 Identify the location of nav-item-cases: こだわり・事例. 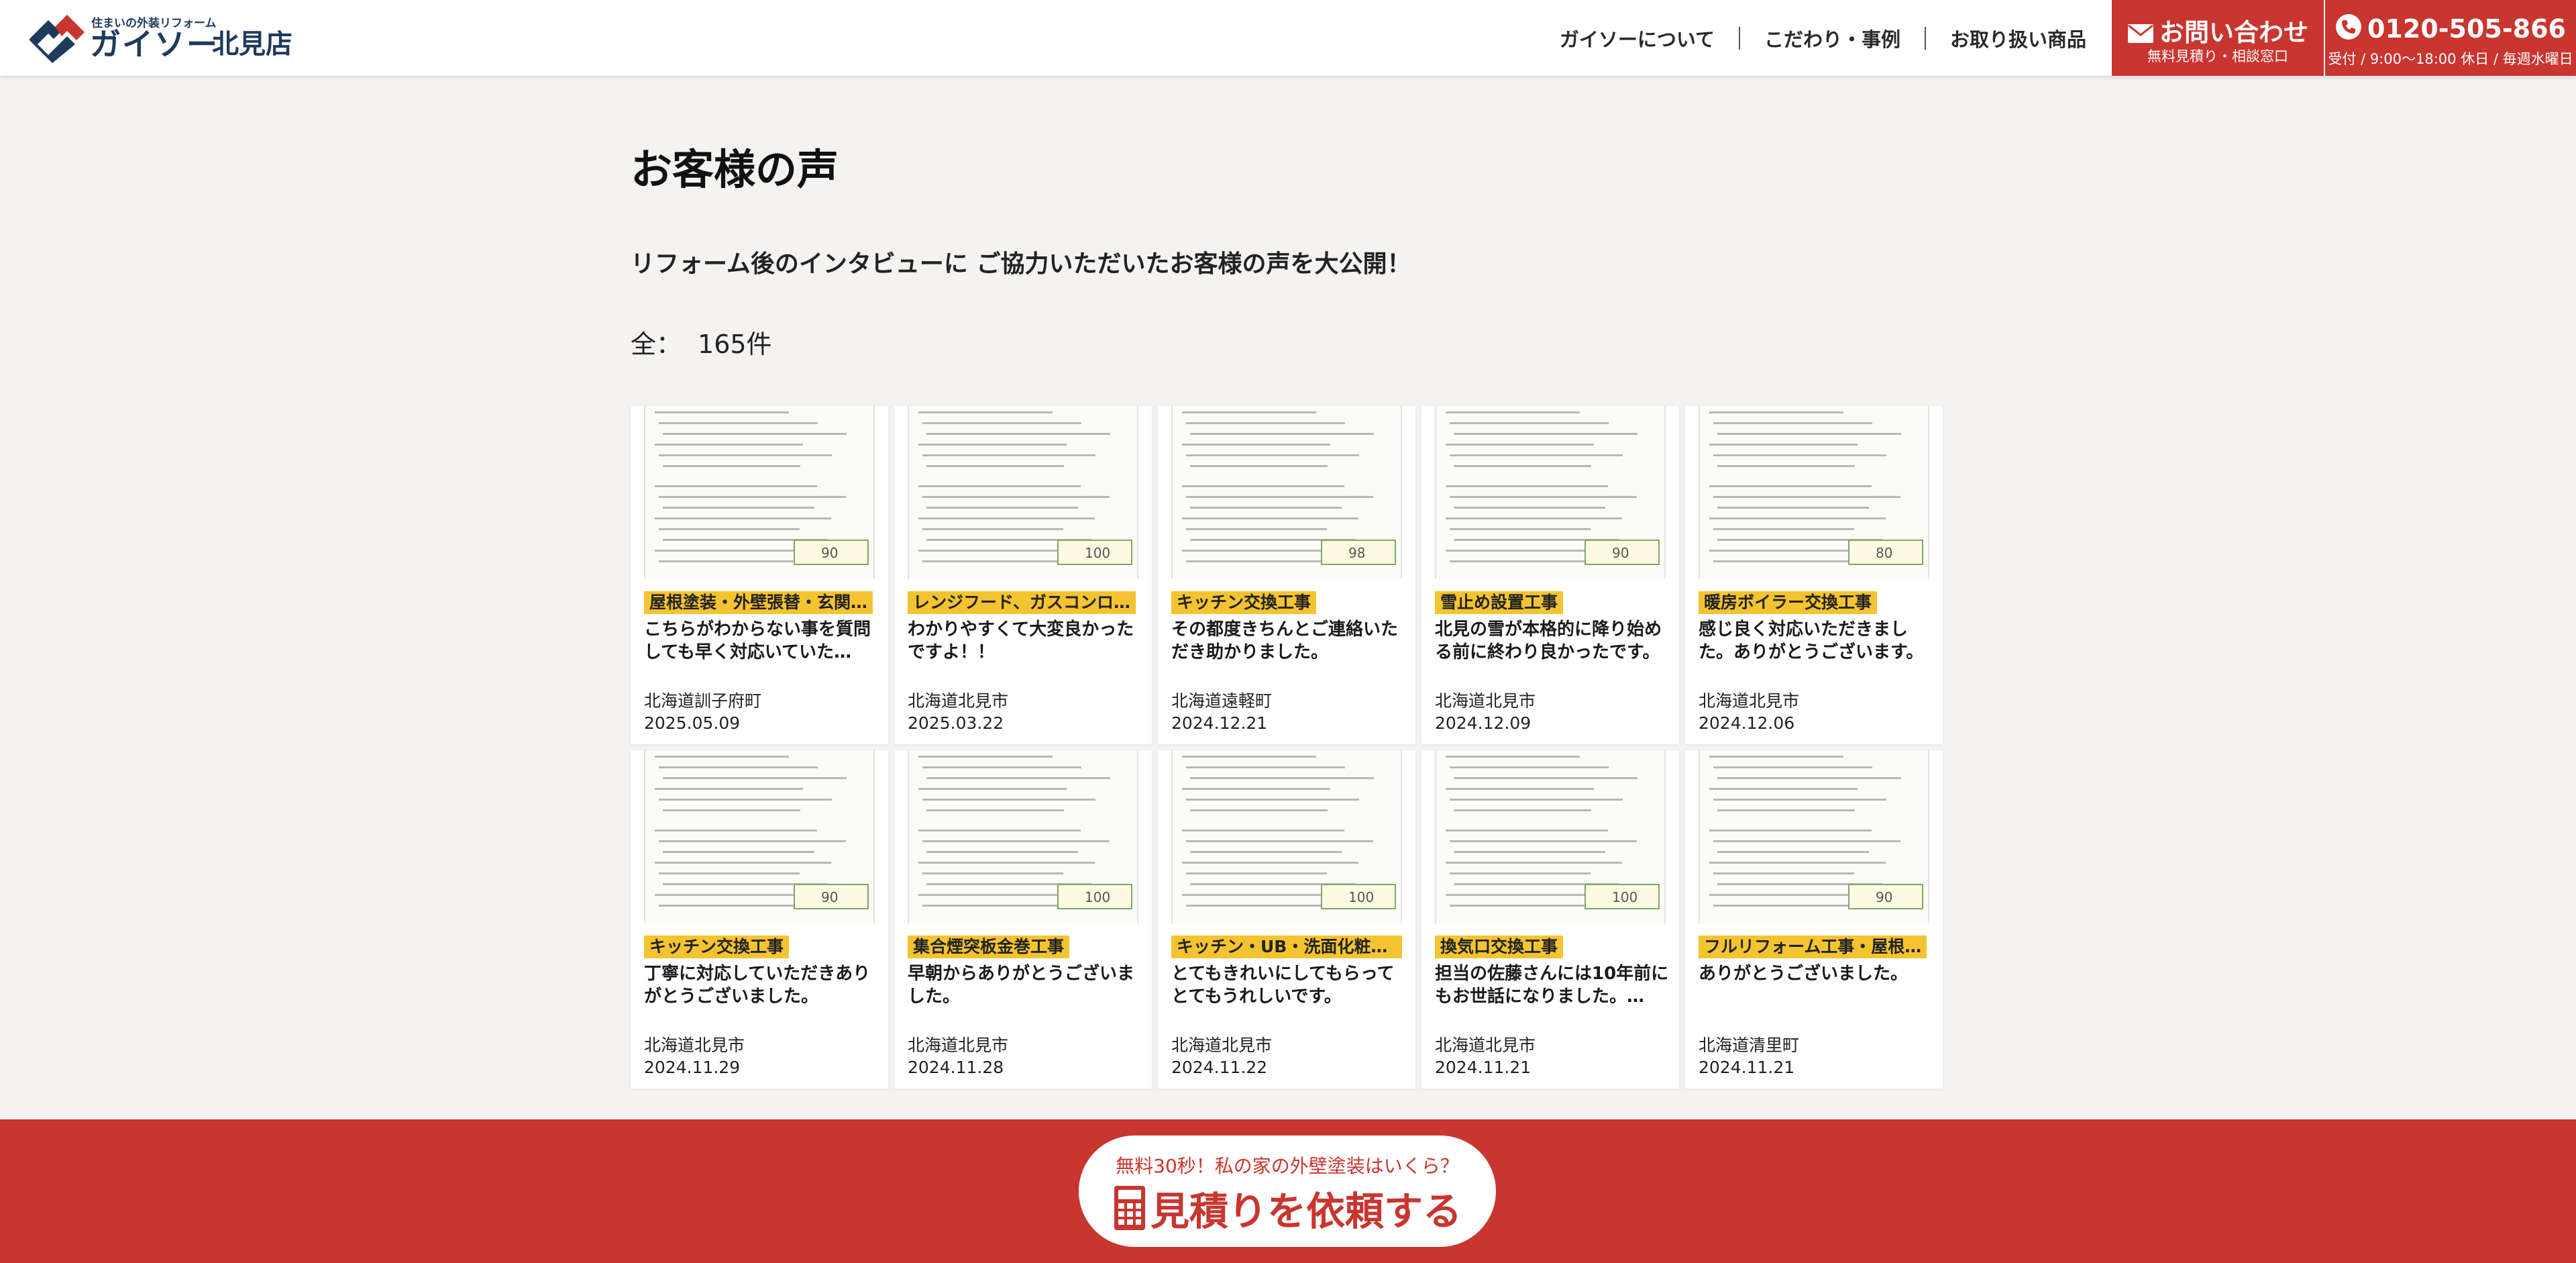
(1832, 38).